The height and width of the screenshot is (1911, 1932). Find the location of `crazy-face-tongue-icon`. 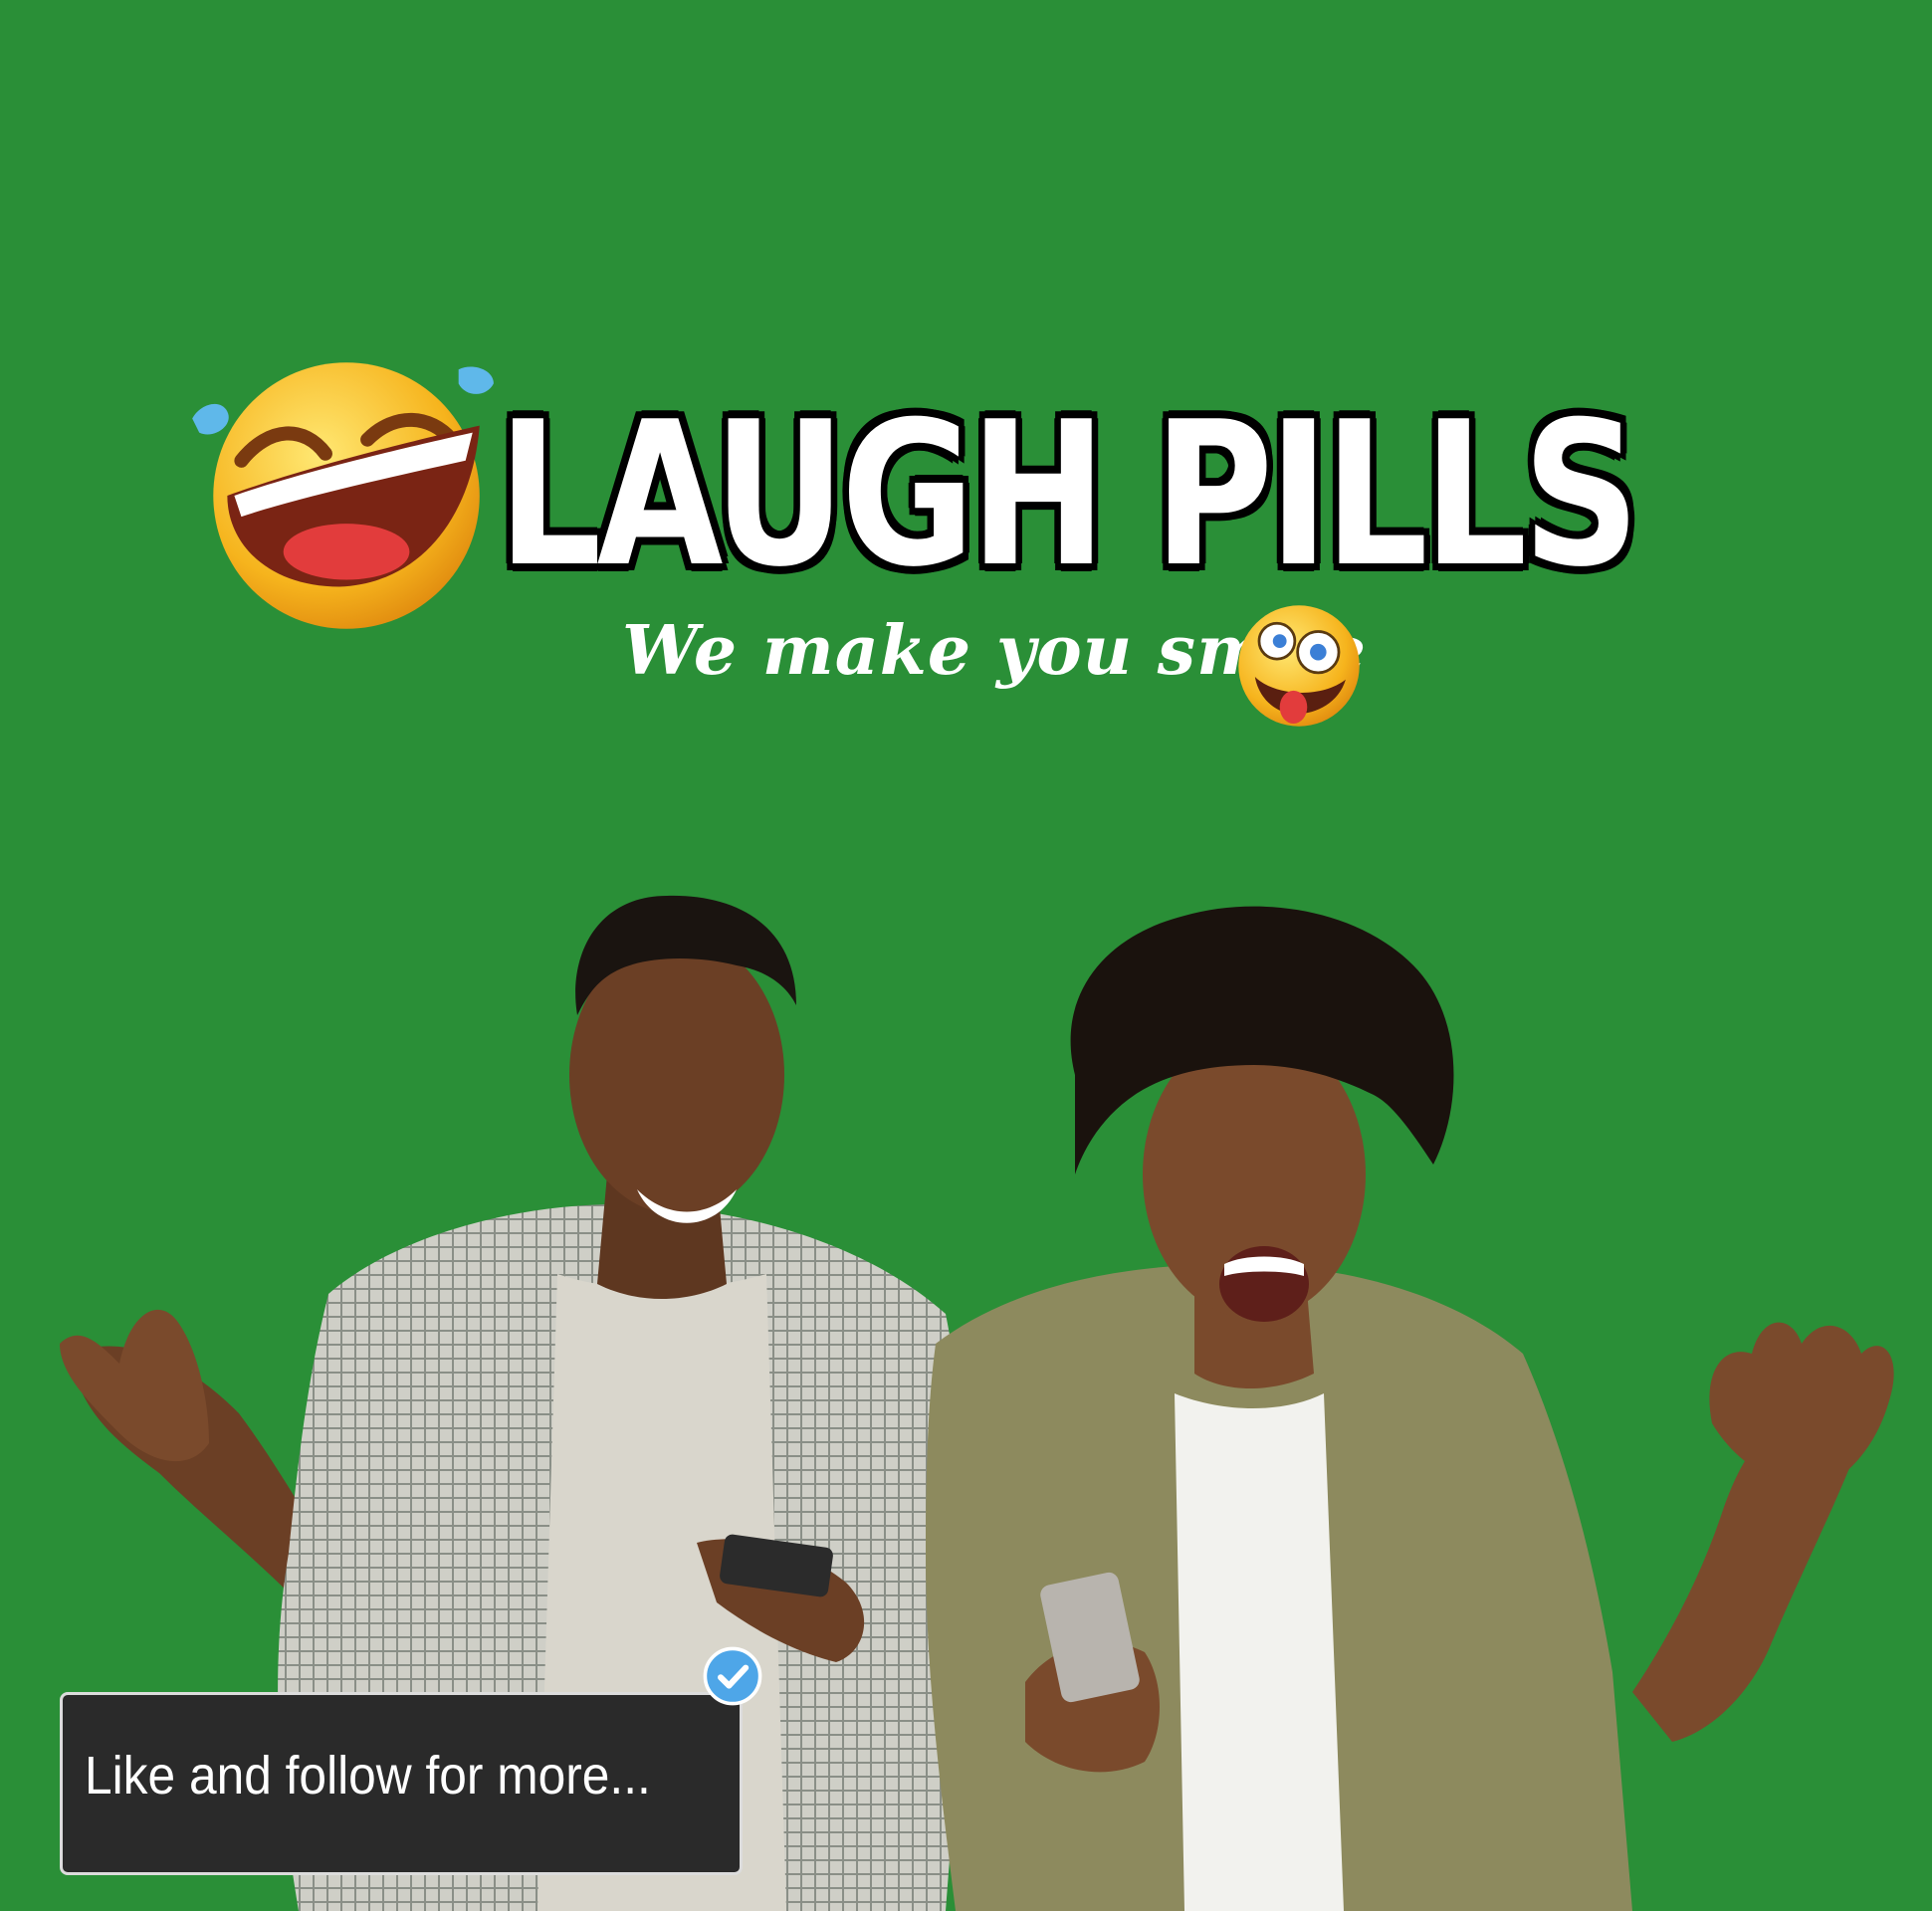

crazy-face-tongue-icon is located at coordinates (1299, 666).